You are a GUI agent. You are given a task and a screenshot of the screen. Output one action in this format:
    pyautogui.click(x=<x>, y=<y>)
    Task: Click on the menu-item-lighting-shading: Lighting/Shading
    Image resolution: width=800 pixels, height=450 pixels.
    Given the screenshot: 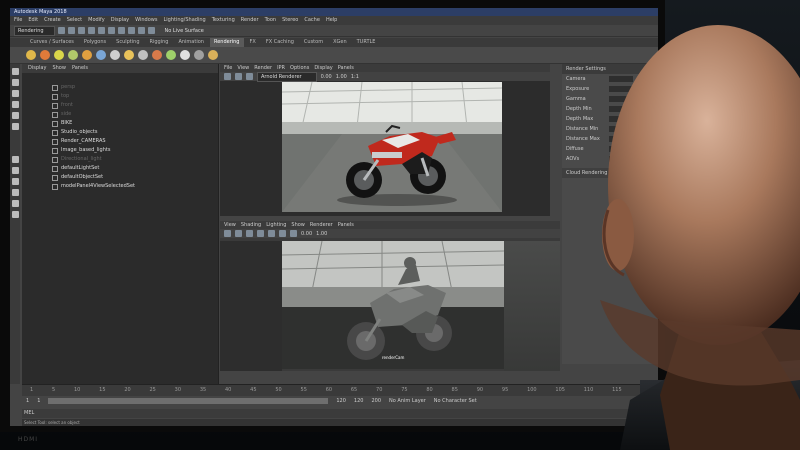 What is the action you would take?
    pyautogui.click(x=184, y=20)
    